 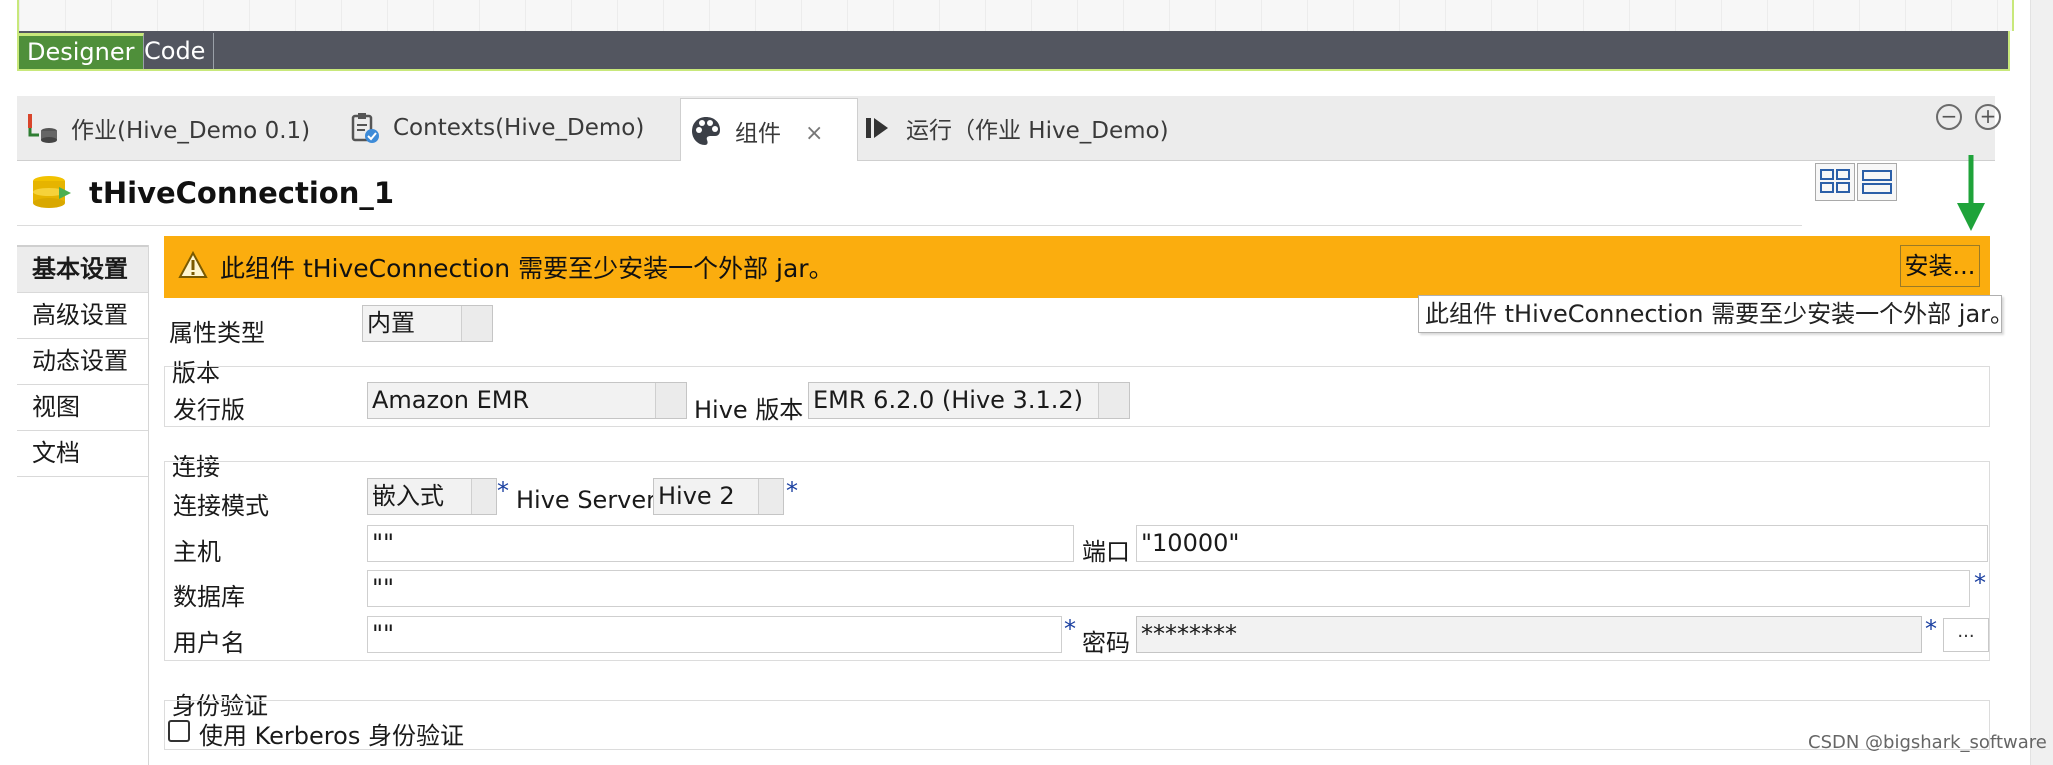 What do you see at coordinates (217, 333) in the screenshot?
I see `property-type-label: 属性类型` at bounding box center [217, 333].